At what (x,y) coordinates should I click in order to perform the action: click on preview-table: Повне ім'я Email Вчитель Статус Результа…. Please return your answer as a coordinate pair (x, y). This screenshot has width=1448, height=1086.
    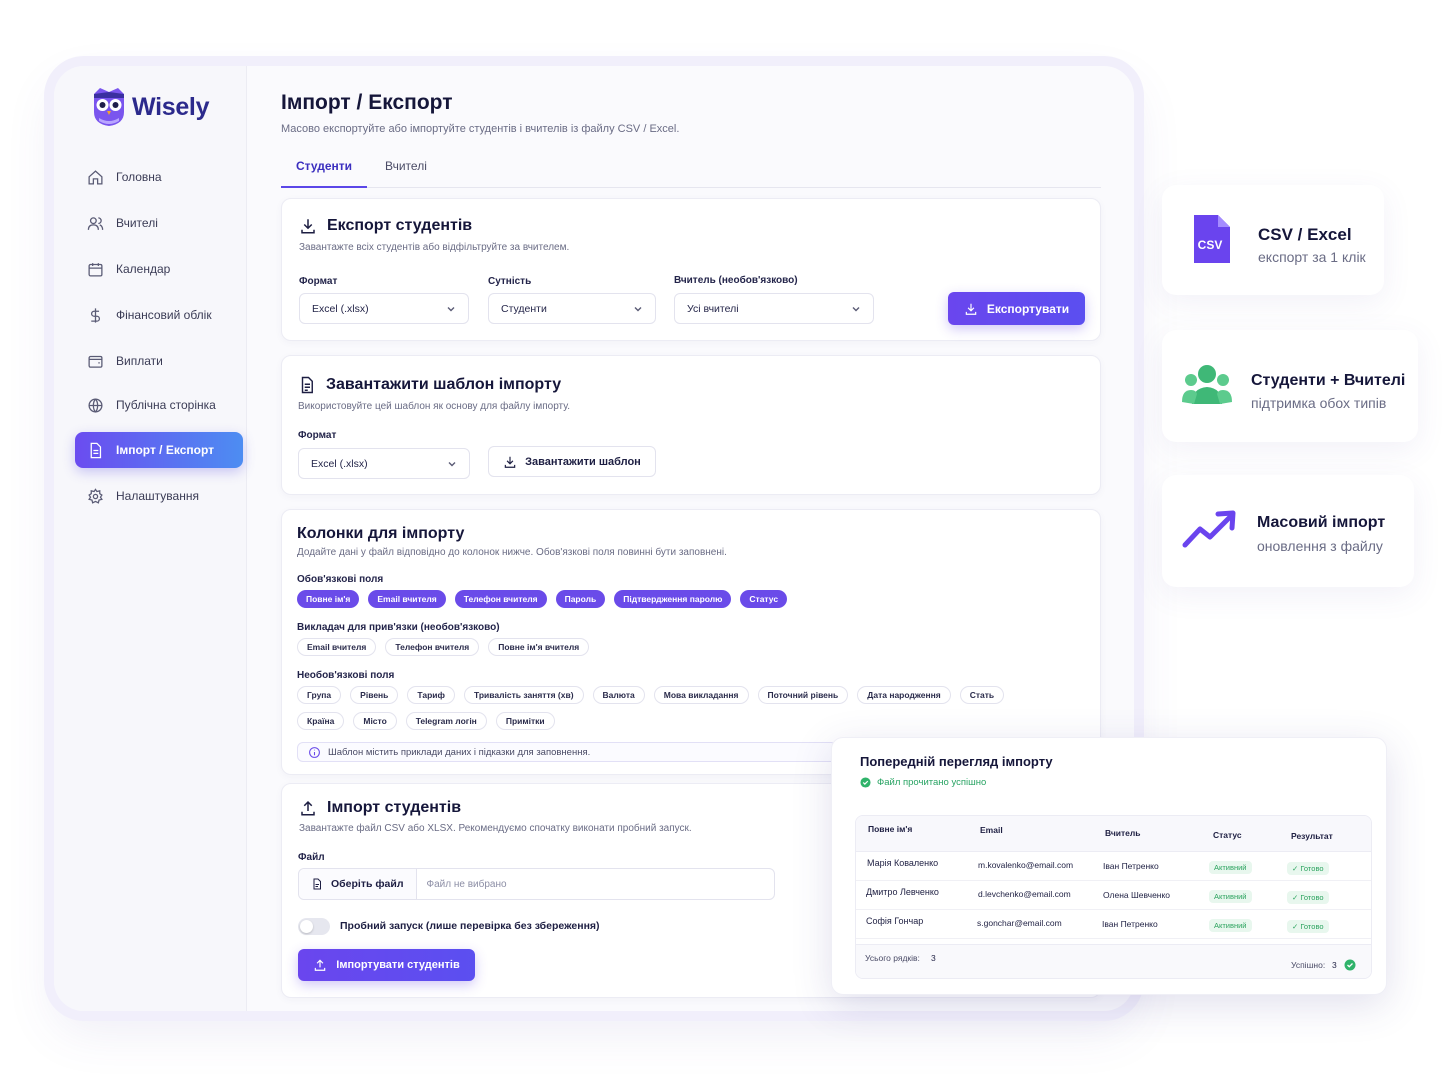
    Looking at the image, I should click on (1113, 897).